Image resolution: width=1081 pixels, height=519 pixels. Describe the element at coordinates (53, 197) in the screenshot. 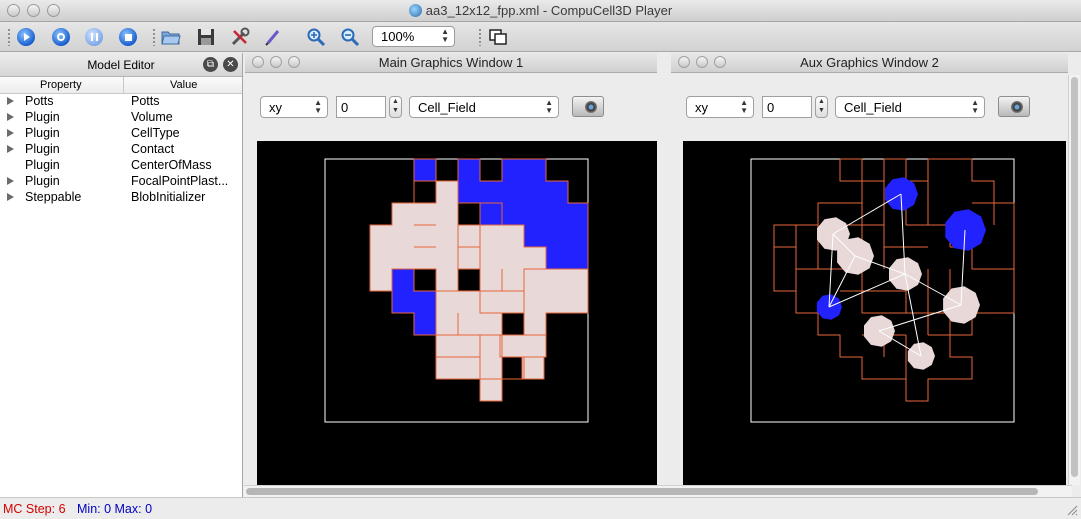

I see `row-property: Steppable` at that location.